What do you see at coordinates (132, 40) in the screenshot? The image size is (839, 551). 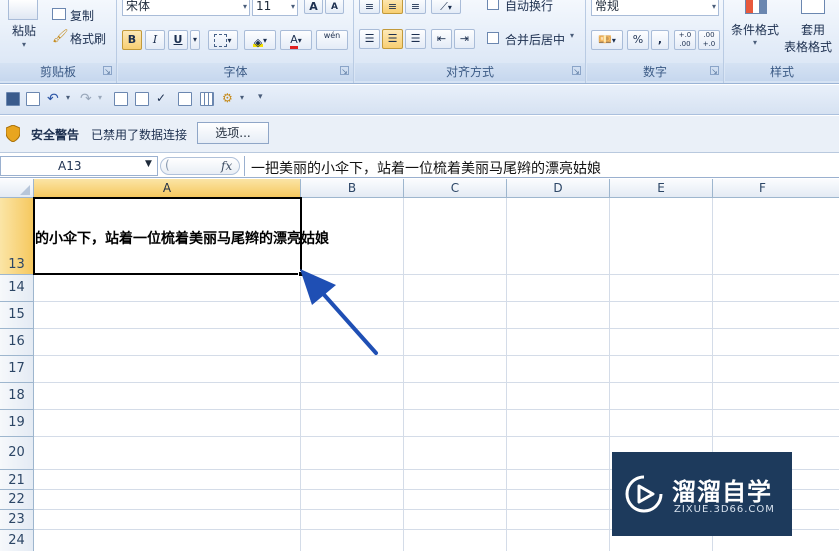 I see `bold-button: B` at bounding box center [132, 40].